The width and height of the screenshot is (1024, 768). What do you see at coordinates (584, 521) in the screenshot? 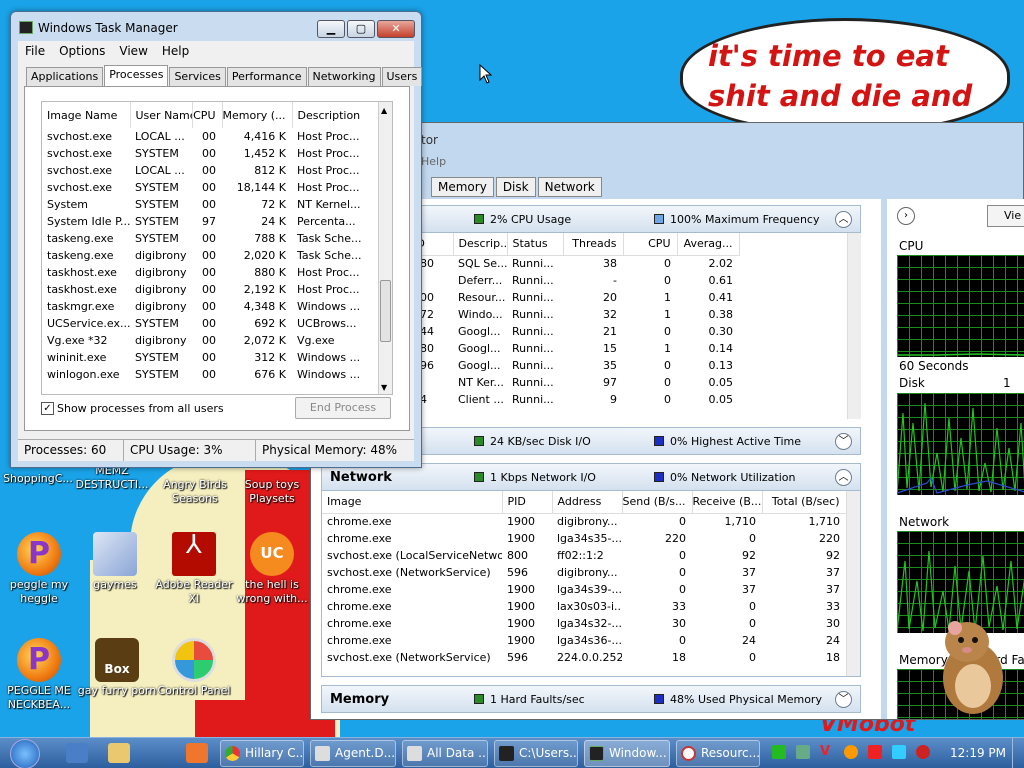
I see `network-process-row: chrome.exe 1900 digibrony... 0 1,710 1,710` at bounding box center [584, 521].